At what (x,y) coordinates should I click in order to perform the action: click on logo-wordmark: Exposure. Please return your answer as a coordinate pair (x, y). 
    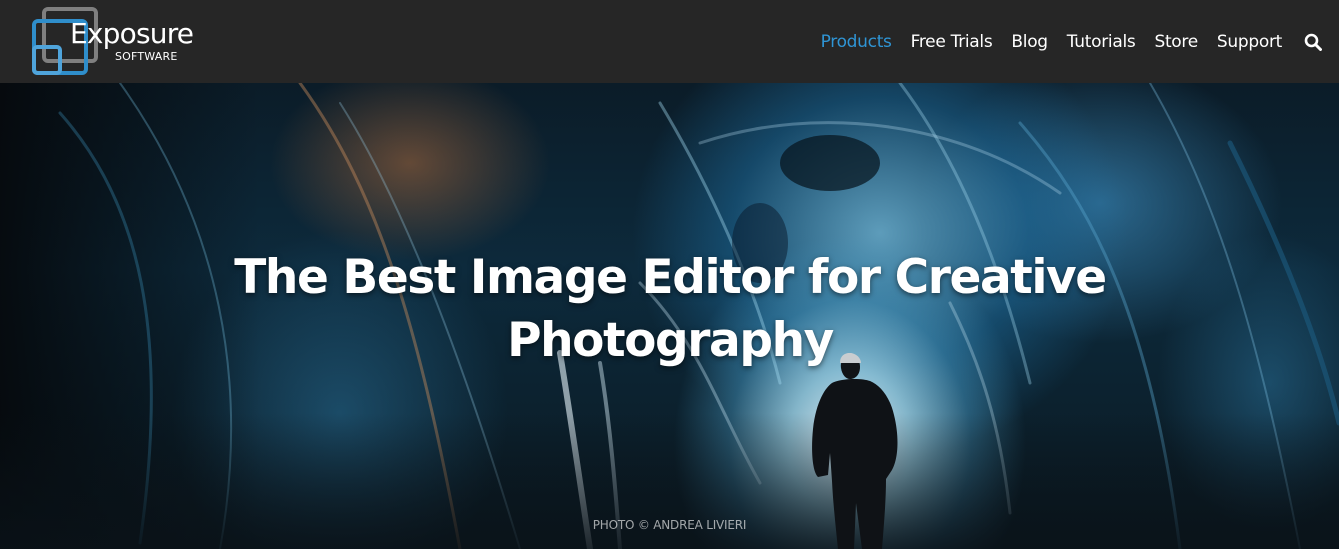
    Looking at the image, I should click on (132, 33).